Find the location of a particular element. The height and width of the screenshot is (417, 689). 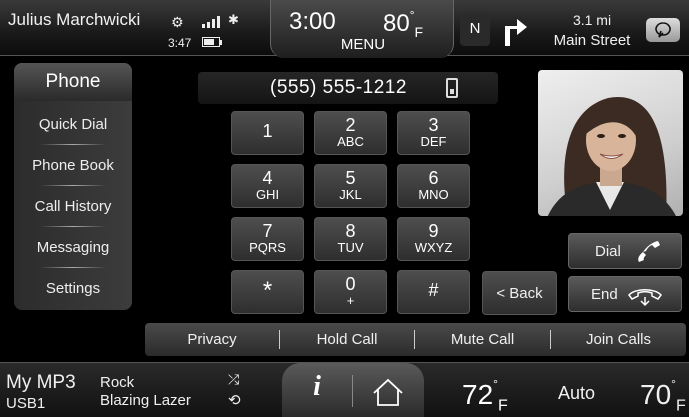

media-genre: Rock is located at coordinates (117, 382).